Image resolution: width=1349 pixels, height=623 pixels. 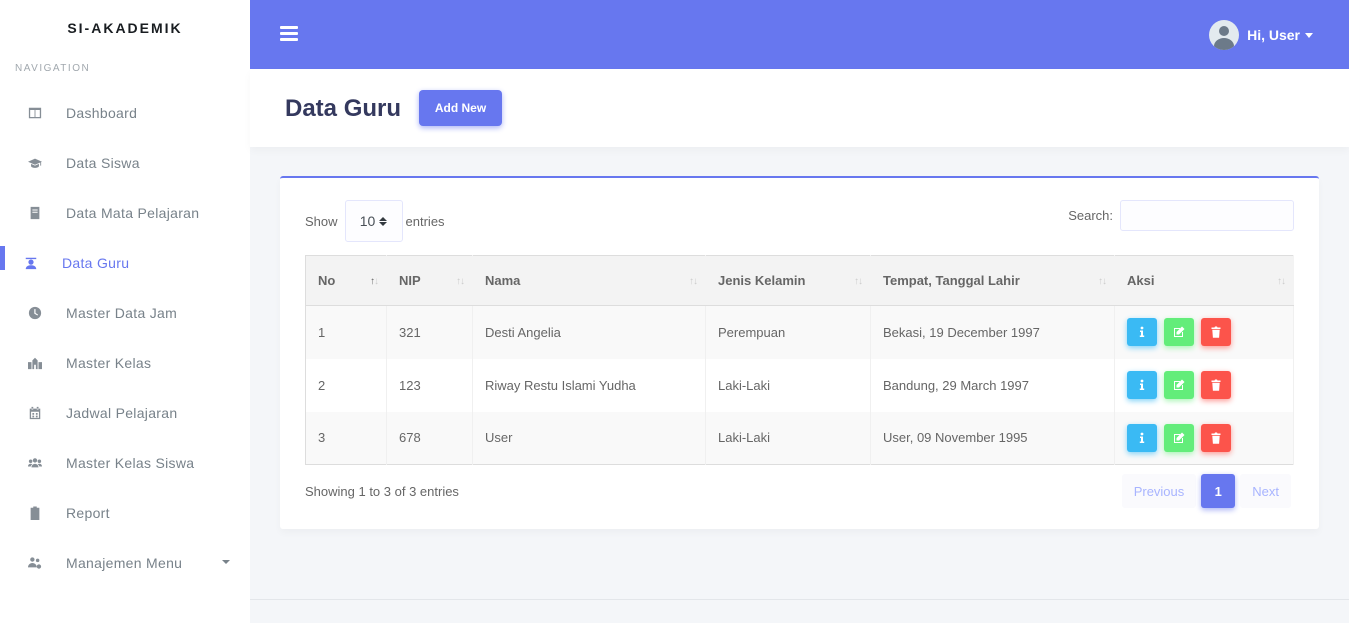 What do you see at coordinates (35, 463) in the screenshot?
I see `users-icon` at bounding box center [35, 463].